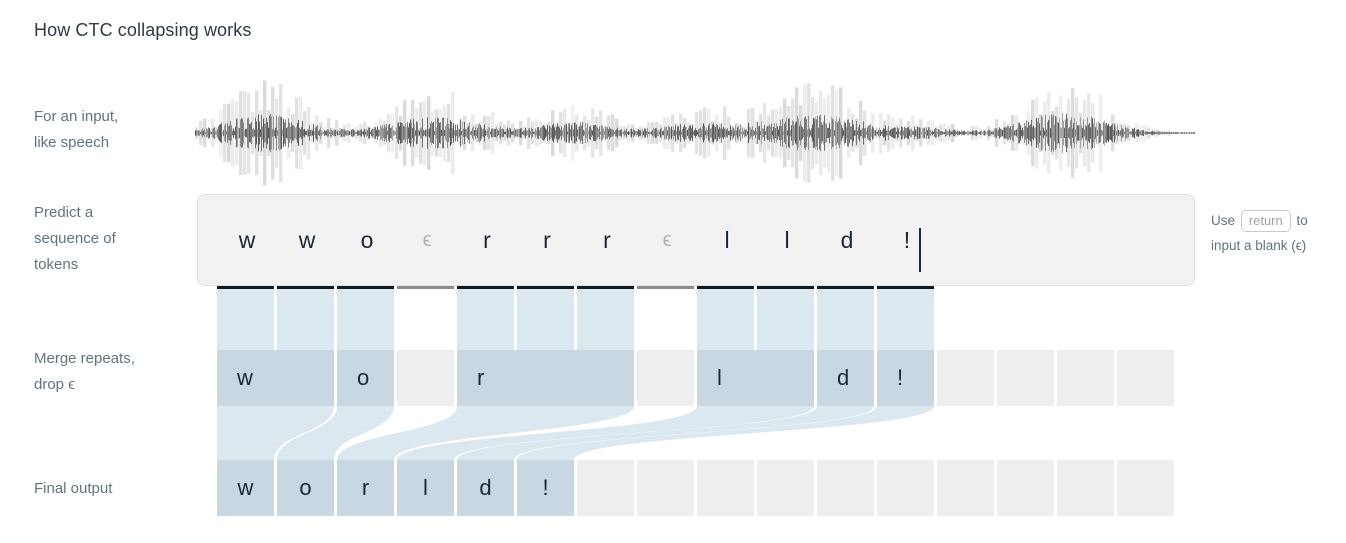 This screenshot has width=1346, height=543. I want to click on token-cell-6: r, so click(607, 241).